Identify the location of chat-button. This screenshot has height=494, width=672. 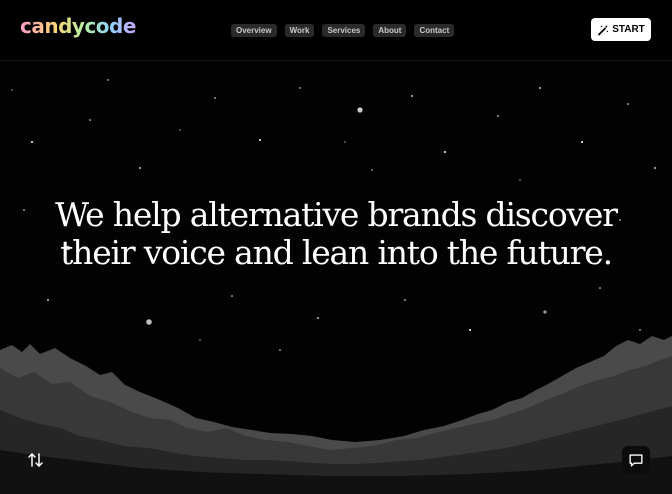
(636, 460).